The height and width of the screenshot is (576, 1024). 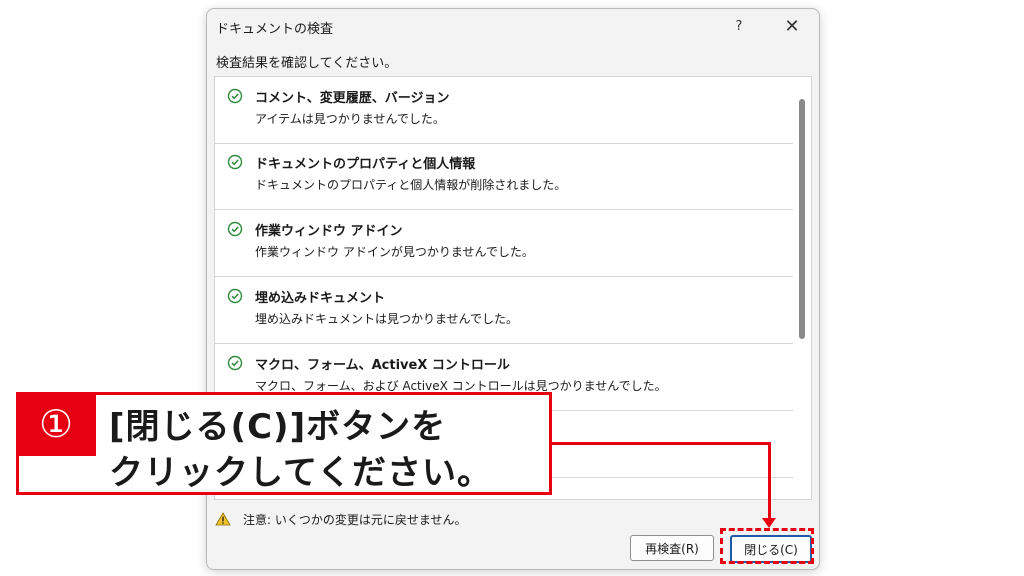 What do you see at coordinates (320, 298) in the screenshot?
I see `result-title: 埋め込みドキュメント` at bounding box center [320, 298].